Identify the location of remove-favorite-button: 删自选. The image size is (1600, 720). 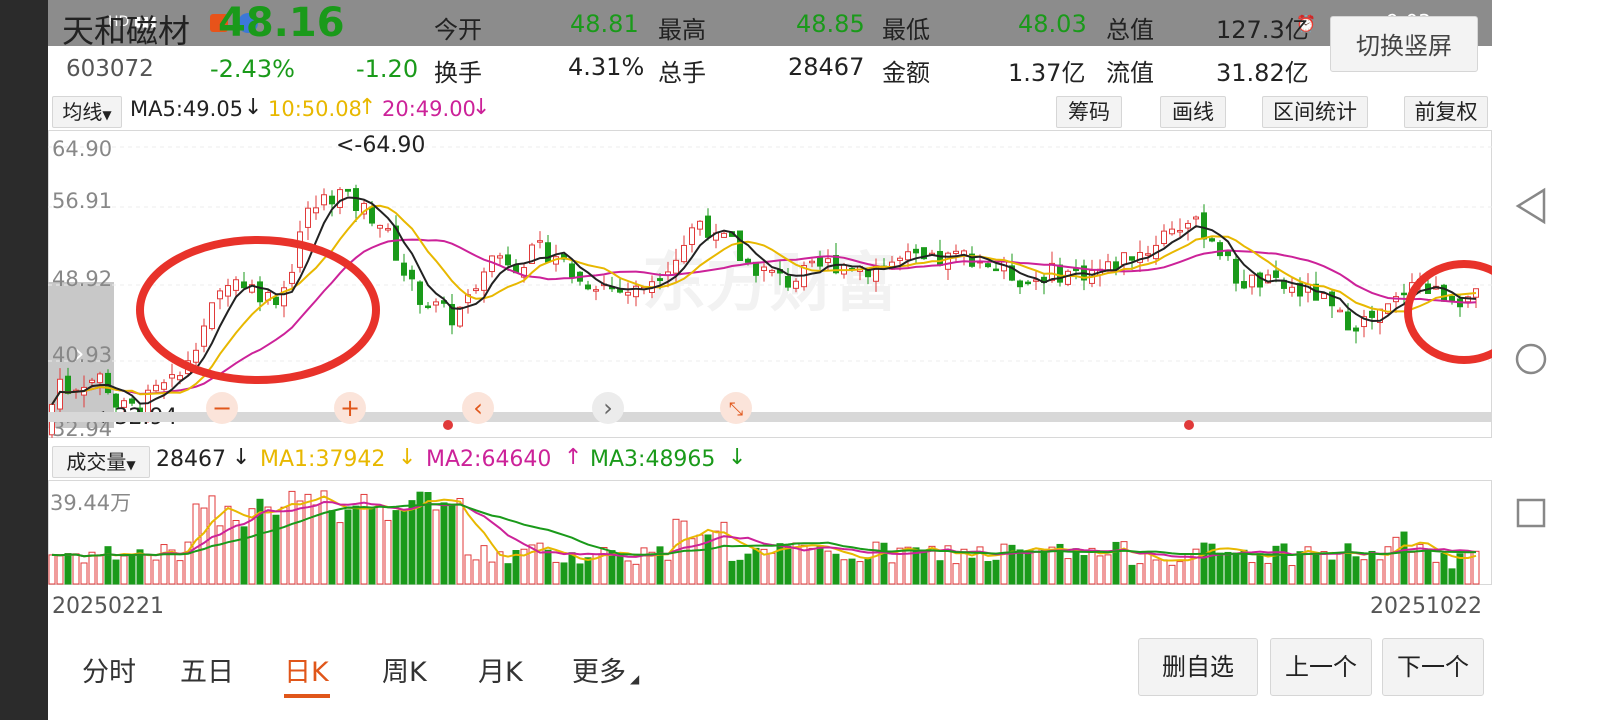
(1198, 667).